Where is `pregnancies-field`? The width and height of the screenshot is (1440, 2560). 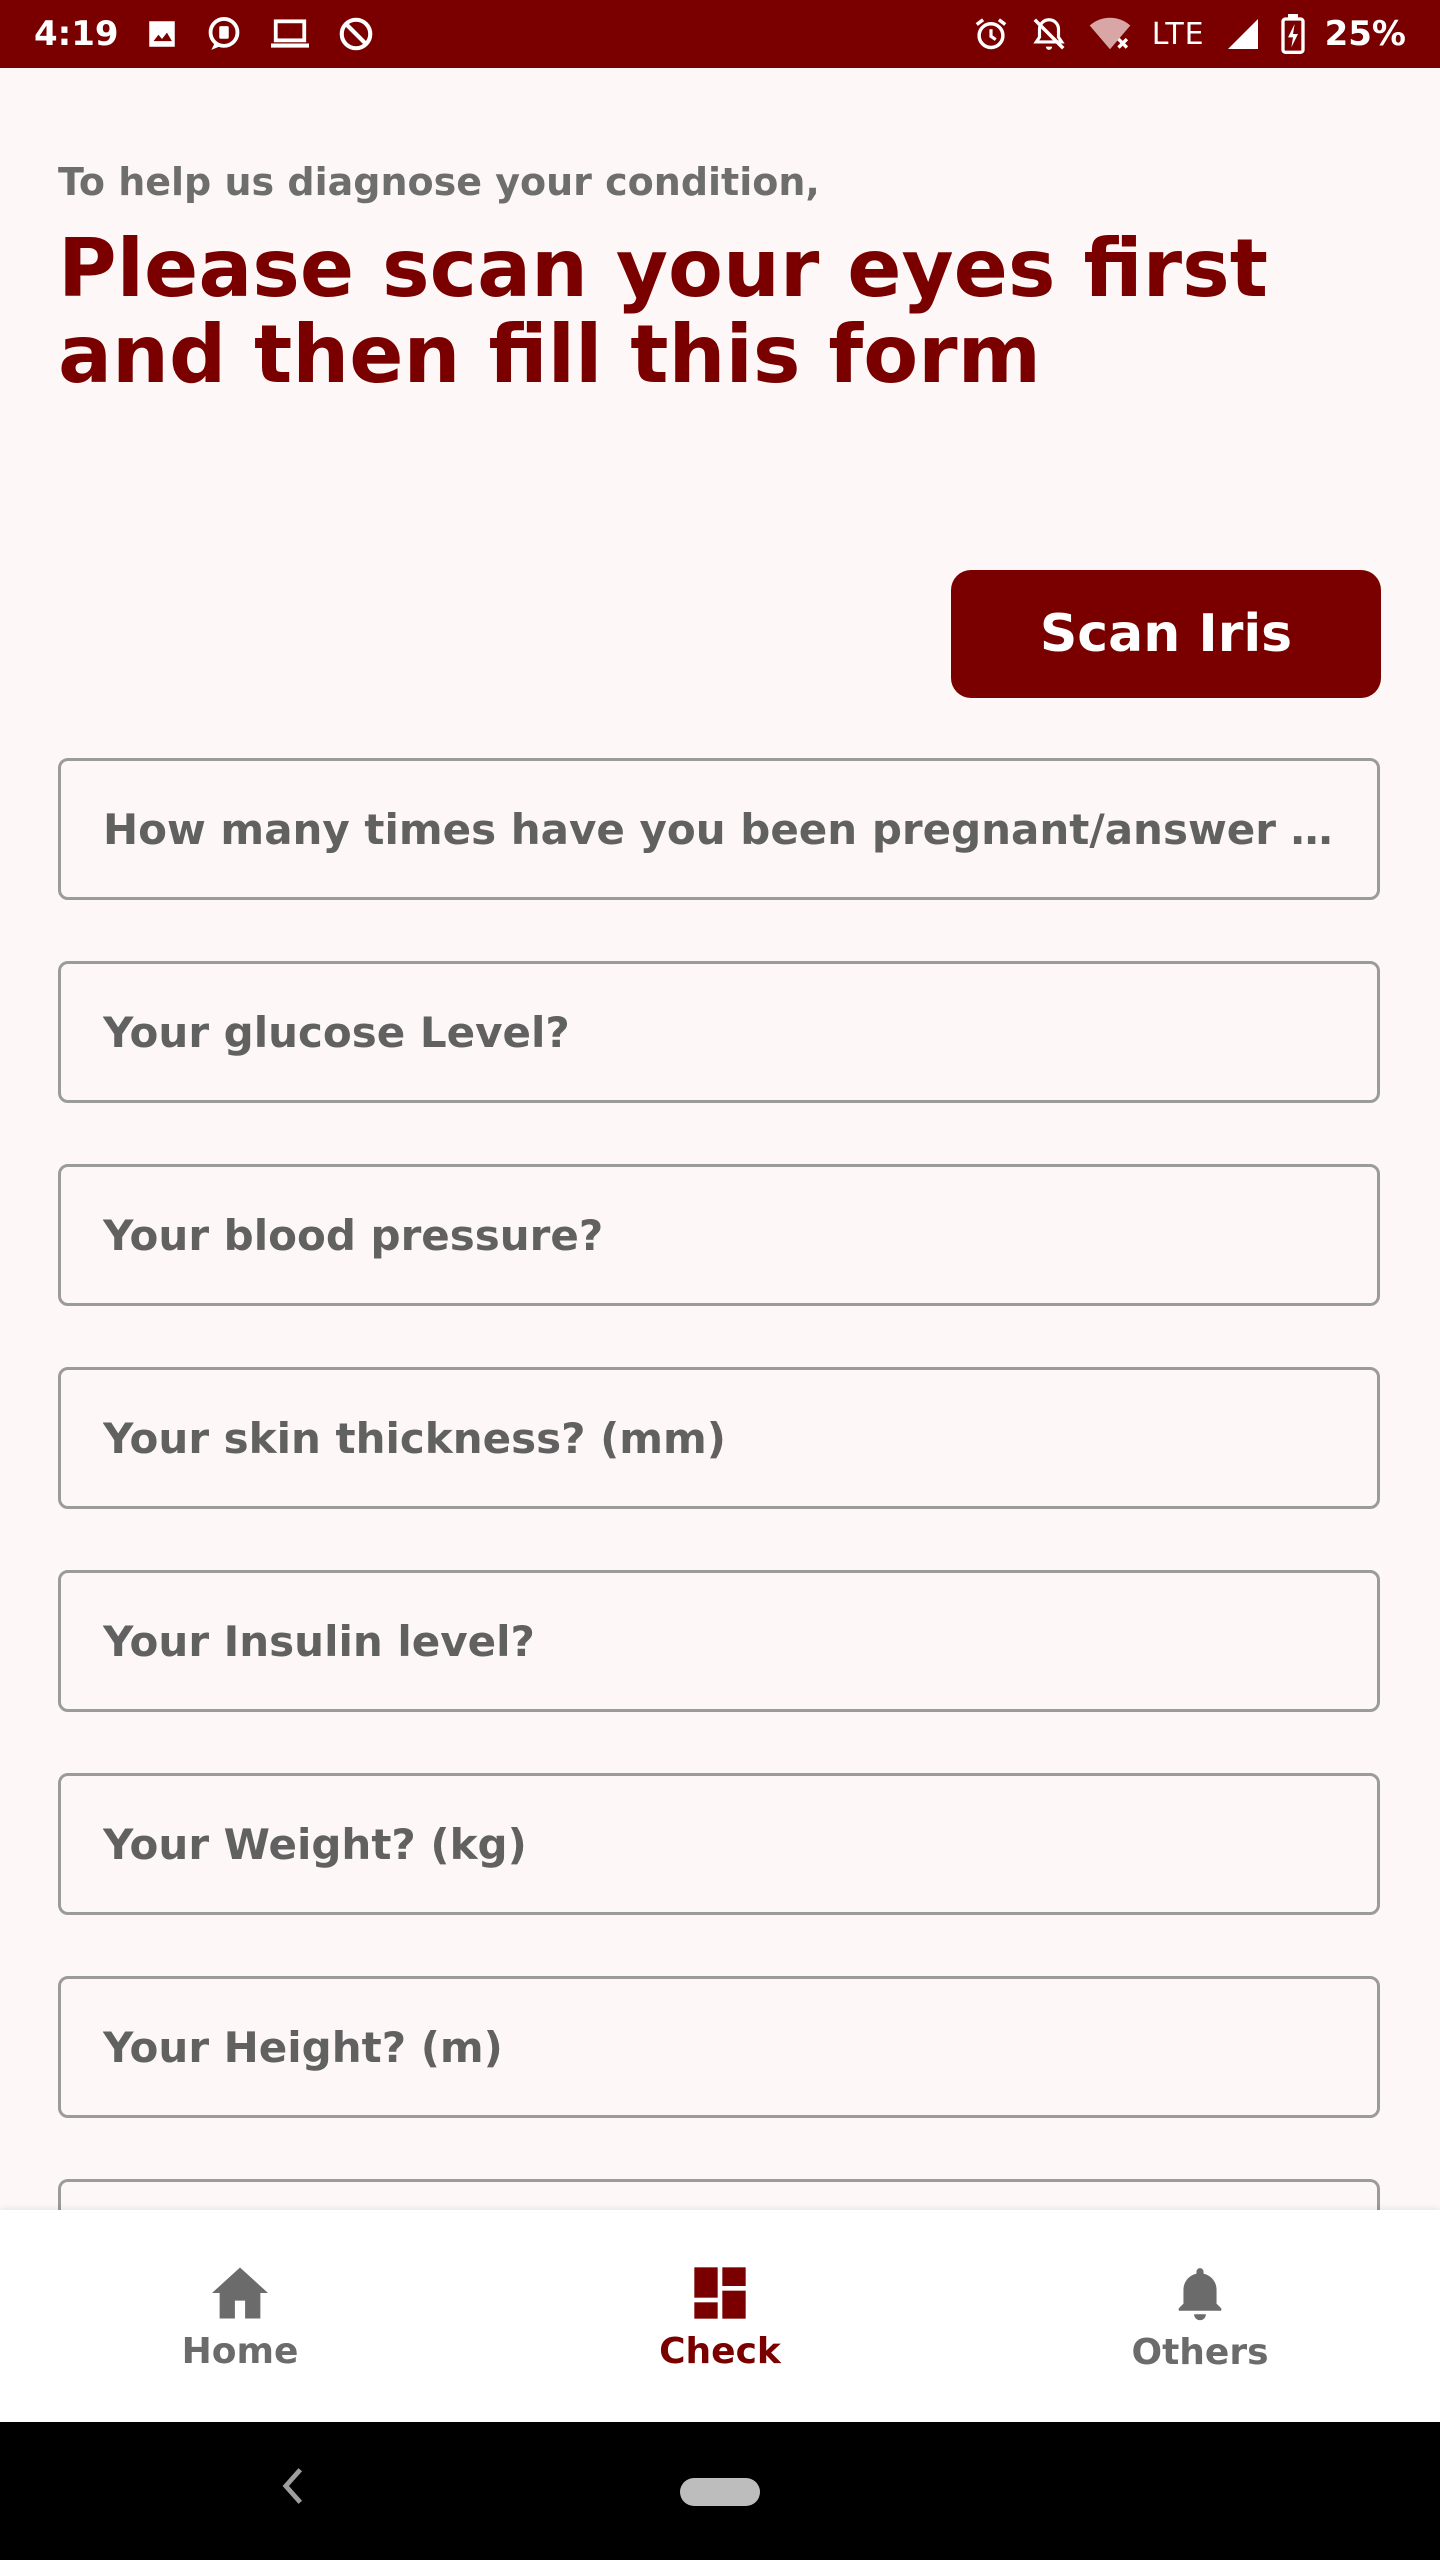 pregnancies-field is located at coordinates (719, 829).